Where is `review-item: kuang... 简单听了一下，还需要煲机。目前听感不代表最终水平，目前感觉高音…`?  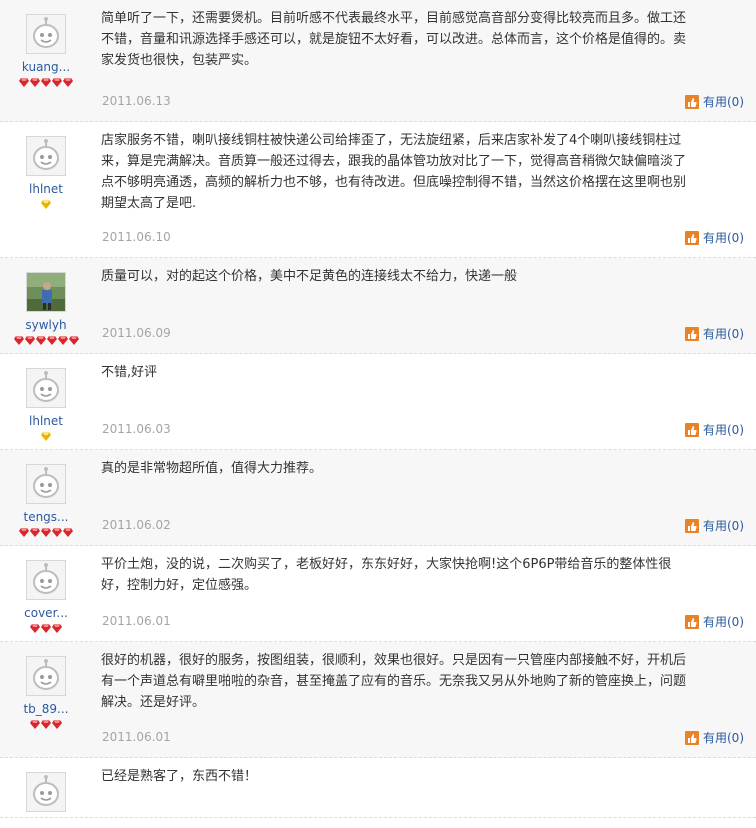
review-item: kuang... 简单听了一下，还需要煲机。目前听感不代表最终水平，目前感觉高音… is located at coordinates (378, 61).